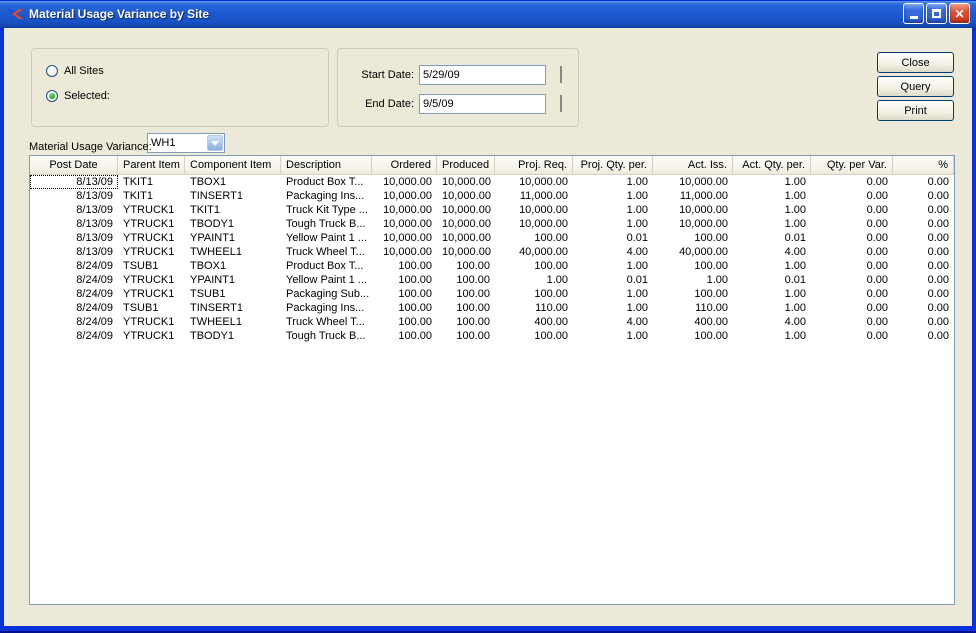  What do you see at coordinates (233, 165) in the screenshot?
I see `column-header-component-item: Component Item` at bounding box center [233, 165].